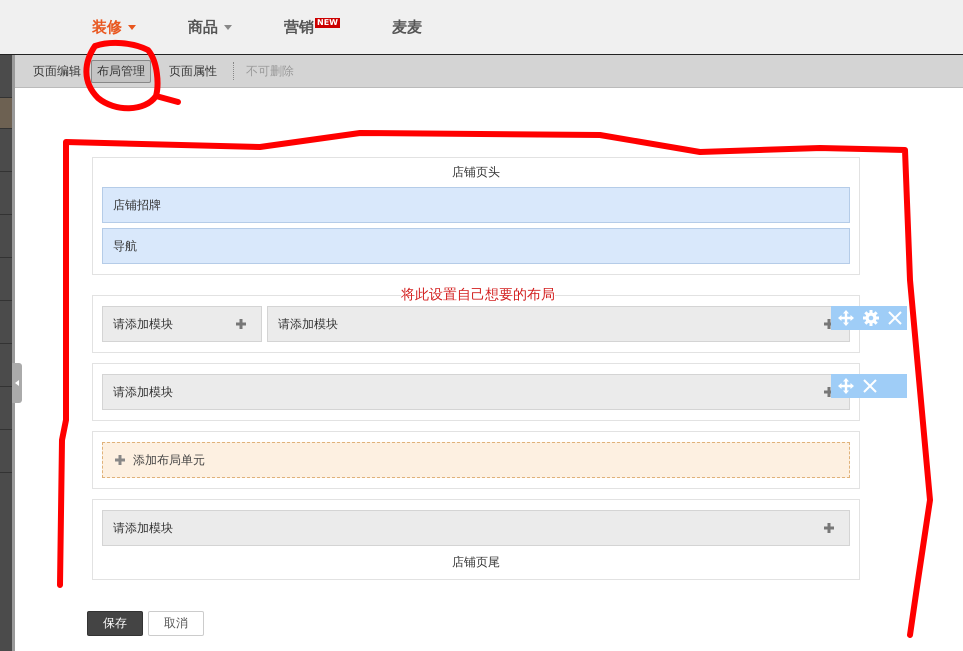 This screenshot has width=963, height=651. Describe the element at coordinates (871, 318) in the screenshot. I see `settings-icon` at that location.